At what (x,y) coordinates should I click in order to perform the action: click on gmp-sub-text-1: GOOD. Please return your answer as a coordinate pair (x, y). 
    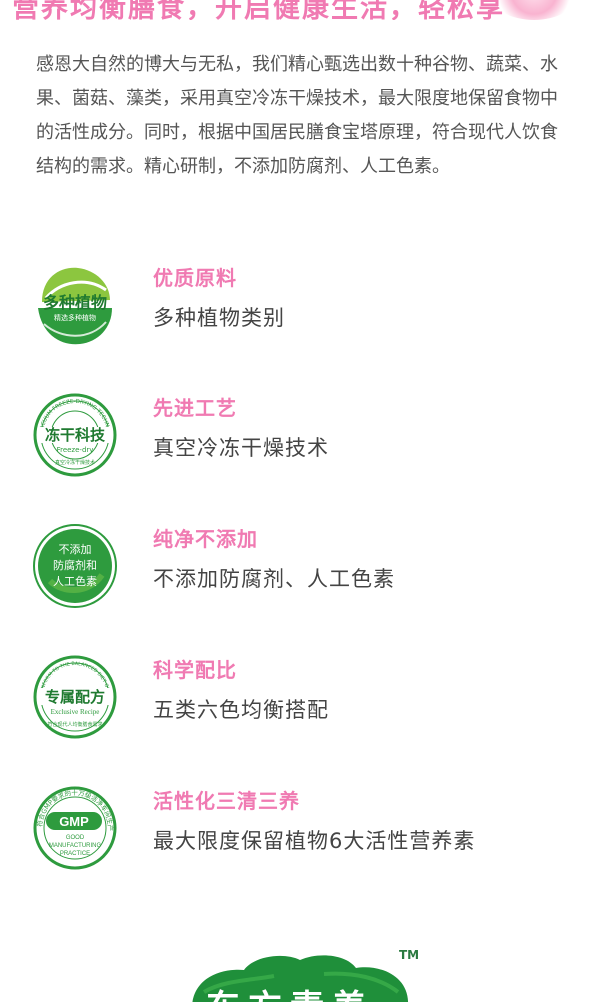
    Looking at the image, I should click on (75, 838).